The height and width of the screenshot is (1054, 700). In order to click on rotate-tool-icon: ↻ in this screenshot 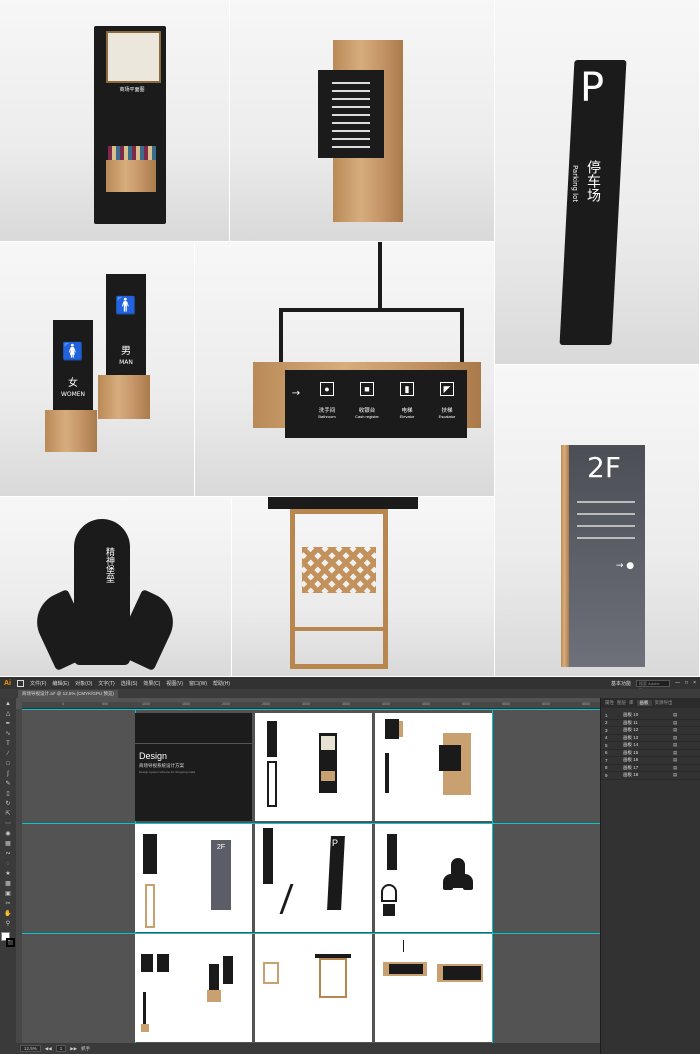, I will do `click(8, 804)`.